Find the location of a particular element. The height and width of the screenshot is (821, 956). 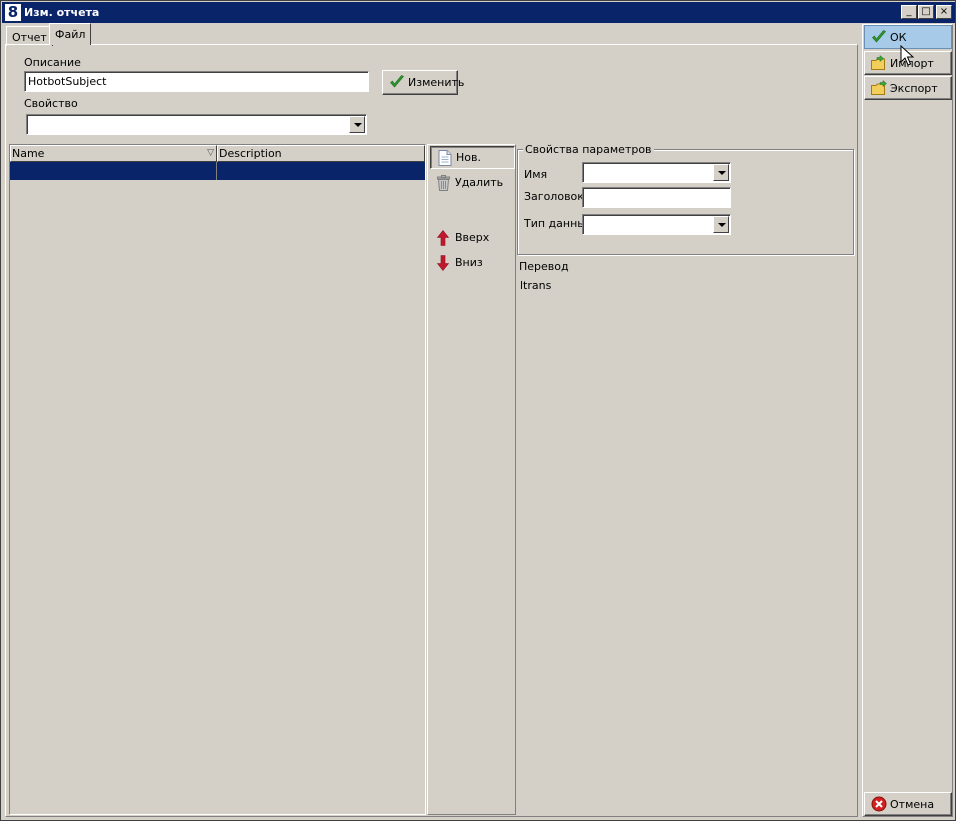

arrow-down-icon is located at coordinates (443, 263).